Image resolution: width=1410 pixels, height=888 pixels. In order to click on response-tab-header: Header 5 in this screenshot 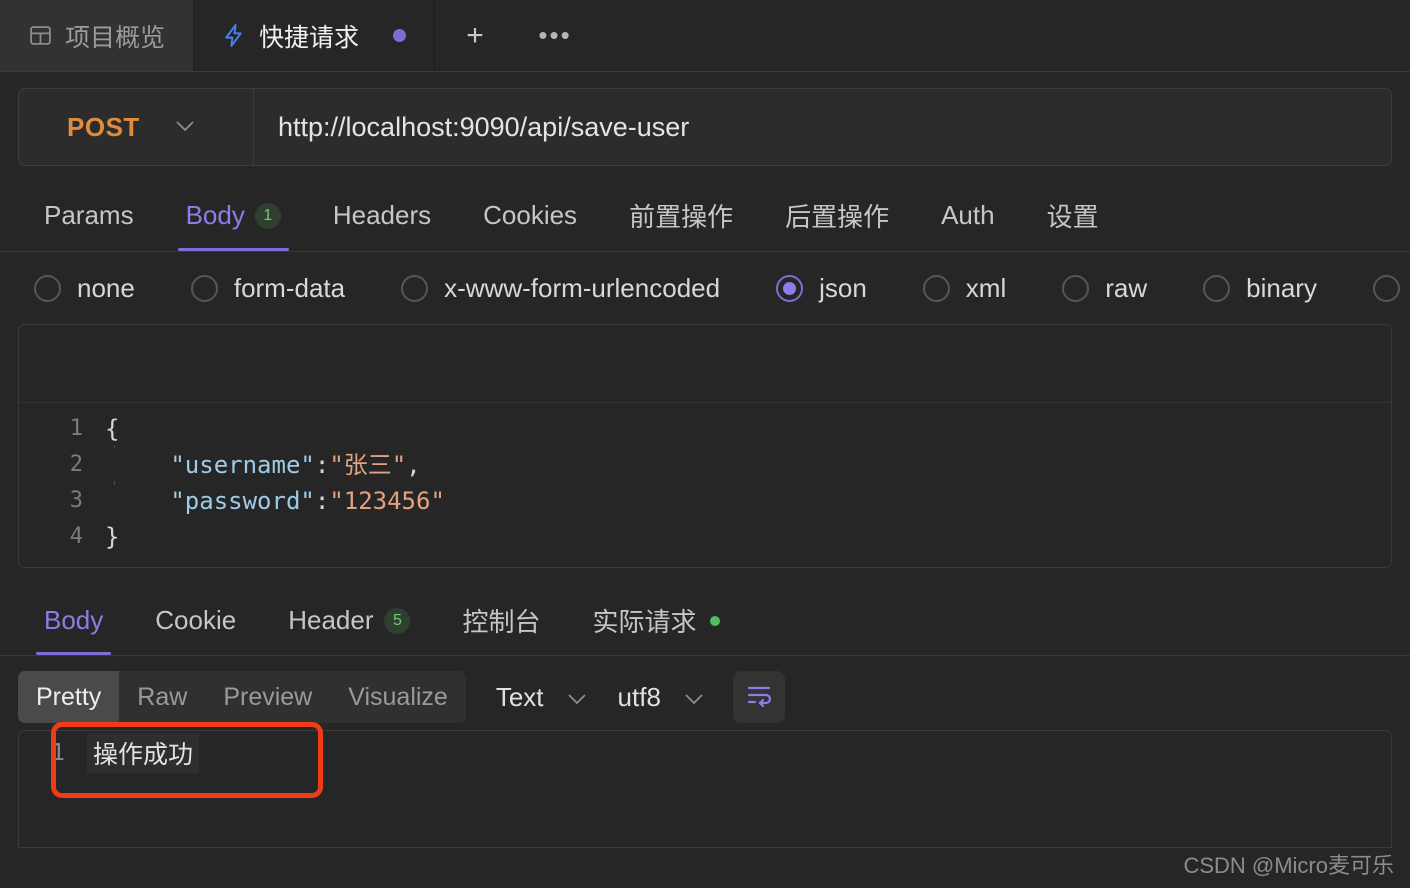, I will do `click(349, 620)`.